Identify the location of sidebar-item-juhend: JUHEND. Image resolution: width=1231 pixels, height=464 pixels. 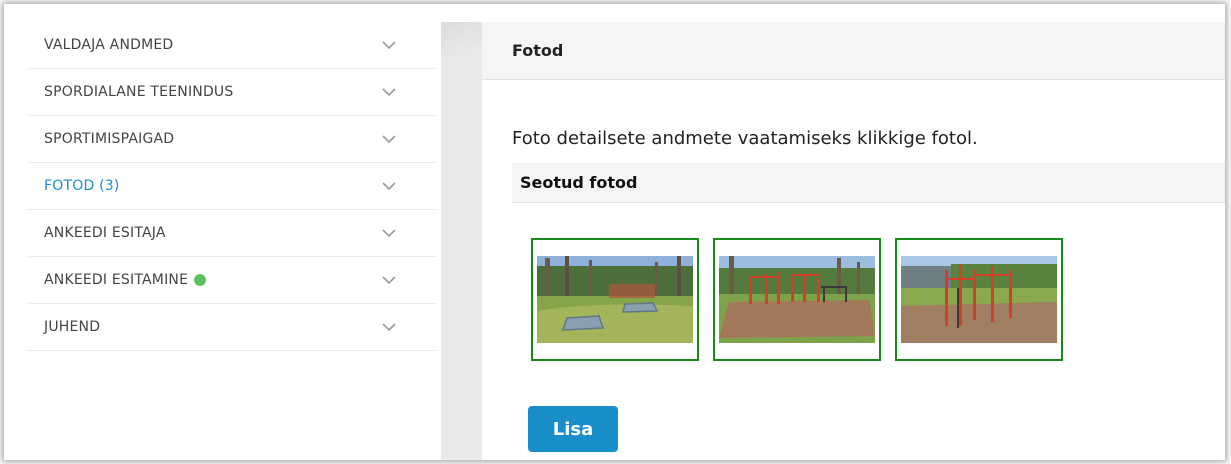
(231, 327).